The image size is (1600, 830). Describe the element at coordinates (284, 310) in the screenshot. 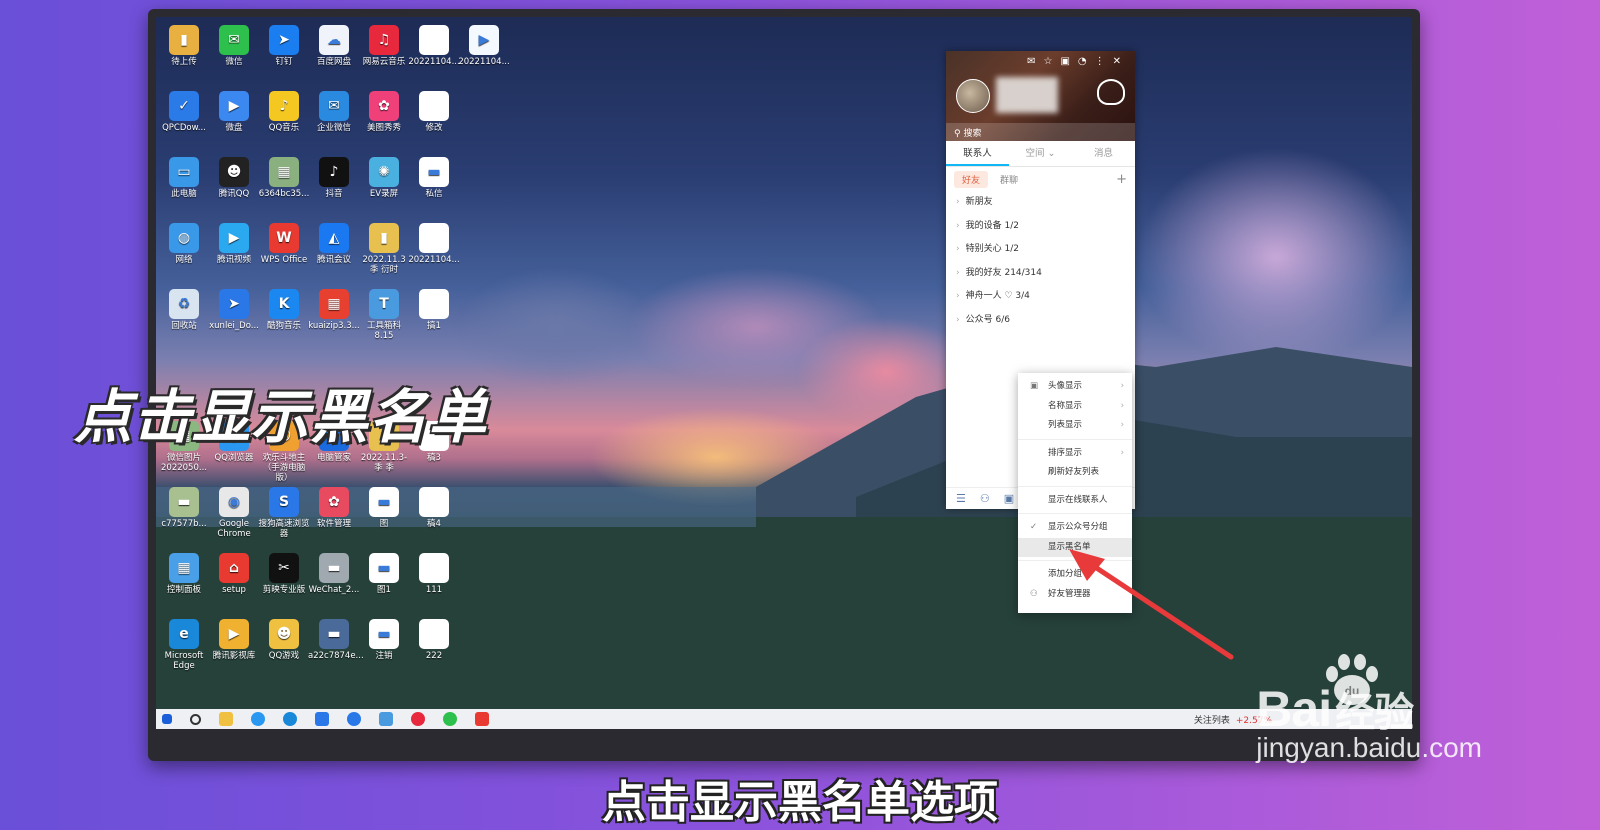

I see `desktop-icon: K 酷狗音乐` at that location.